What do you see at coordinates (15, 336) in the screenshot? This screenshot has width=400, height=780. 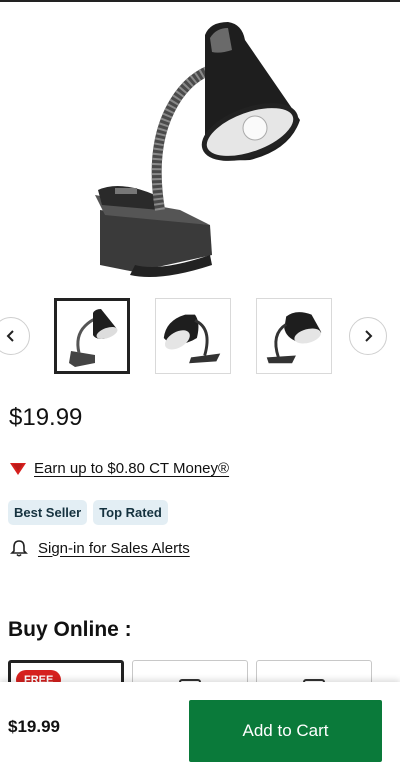 I see `gallery-prev-button` at bounding box center [15, 336].